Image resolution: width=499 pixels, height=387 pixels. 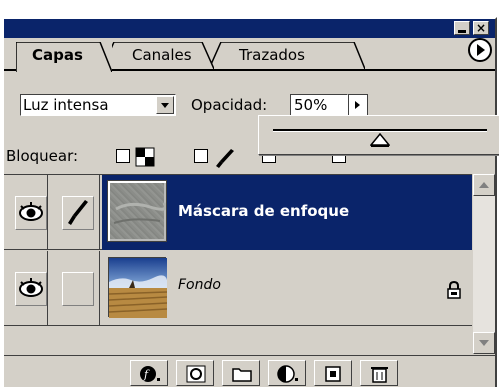 What do you see at coordinates (380, 130) in the screenshot?
I see `opacity-slider-track` at bounding box center [380, 130].